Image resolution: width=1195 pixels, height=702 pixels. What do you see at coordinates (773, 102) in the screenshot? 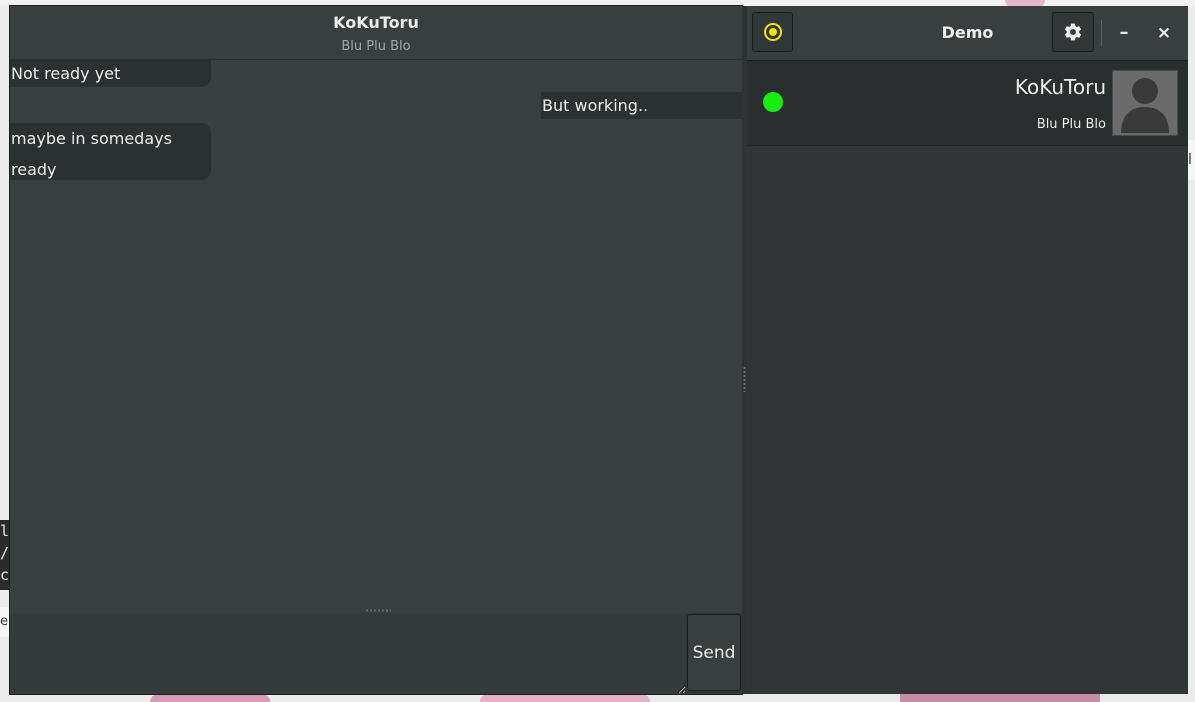
I see `presence-online-icon` at bounding box center [773, 102].